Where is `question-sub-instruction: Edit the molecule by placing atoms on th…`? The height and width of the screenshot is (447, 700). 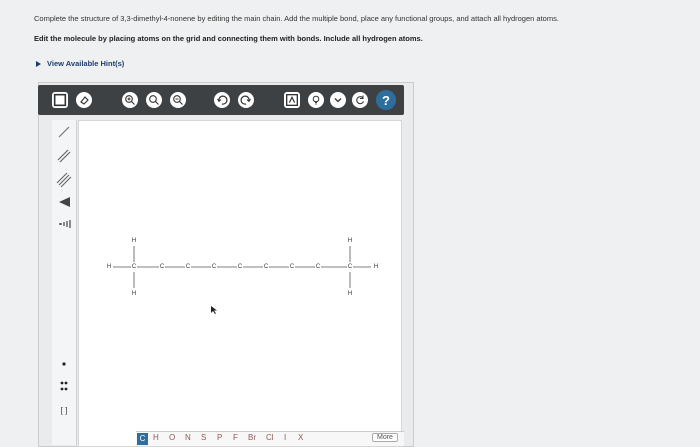
question-sub-instruction: Edit the molecule by placing atoms on th… is located at coordinates (228, 38).